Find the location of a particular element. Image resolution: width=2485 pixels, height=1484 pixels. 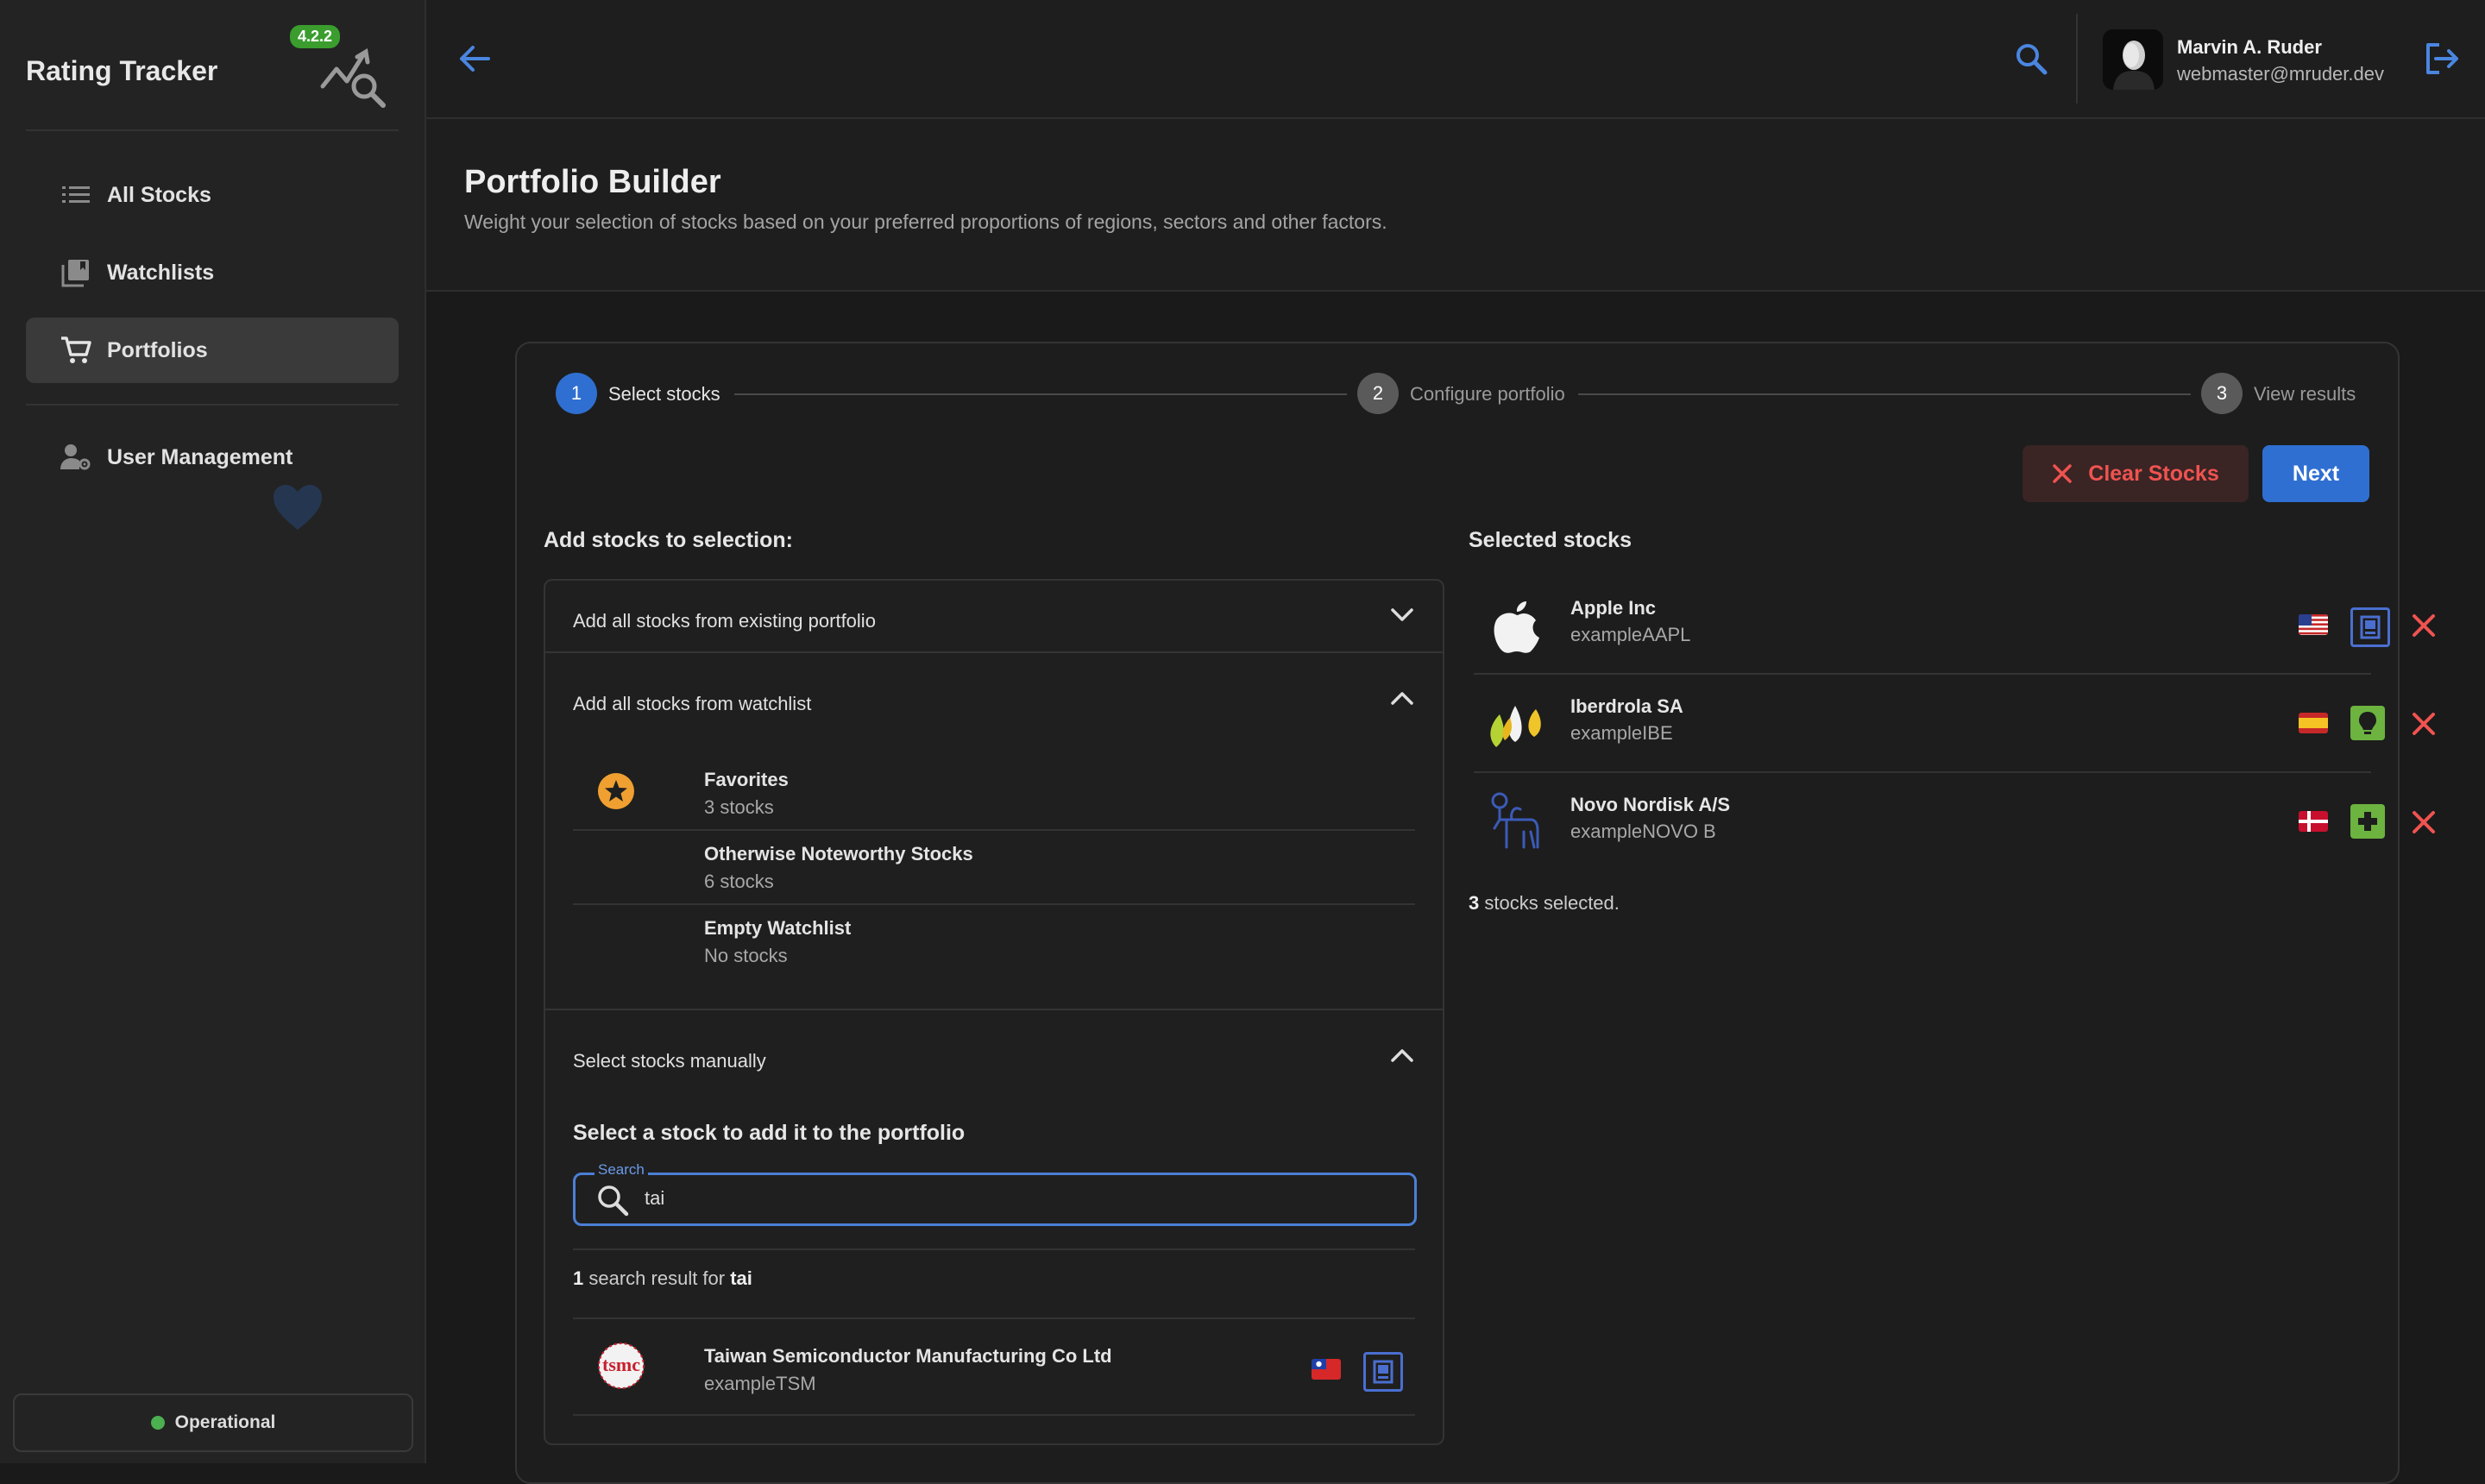

add-stocks-title: Add stocks to selection: is located at coordinates (668, 540).